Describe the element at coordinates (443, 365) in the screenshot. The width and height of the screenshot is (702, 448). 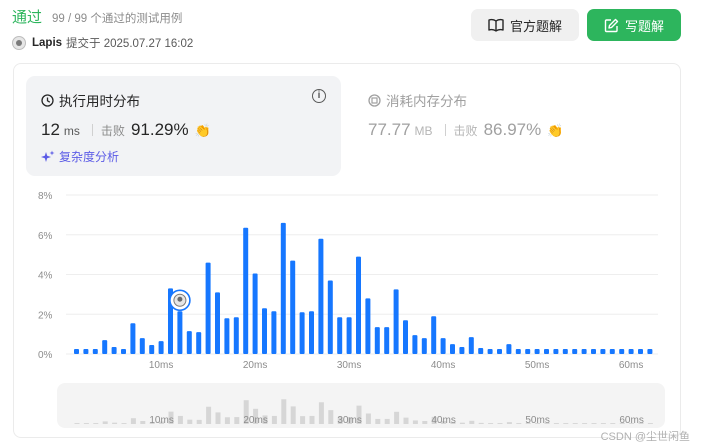
I see `x-tick-label: 40ms` at that location.